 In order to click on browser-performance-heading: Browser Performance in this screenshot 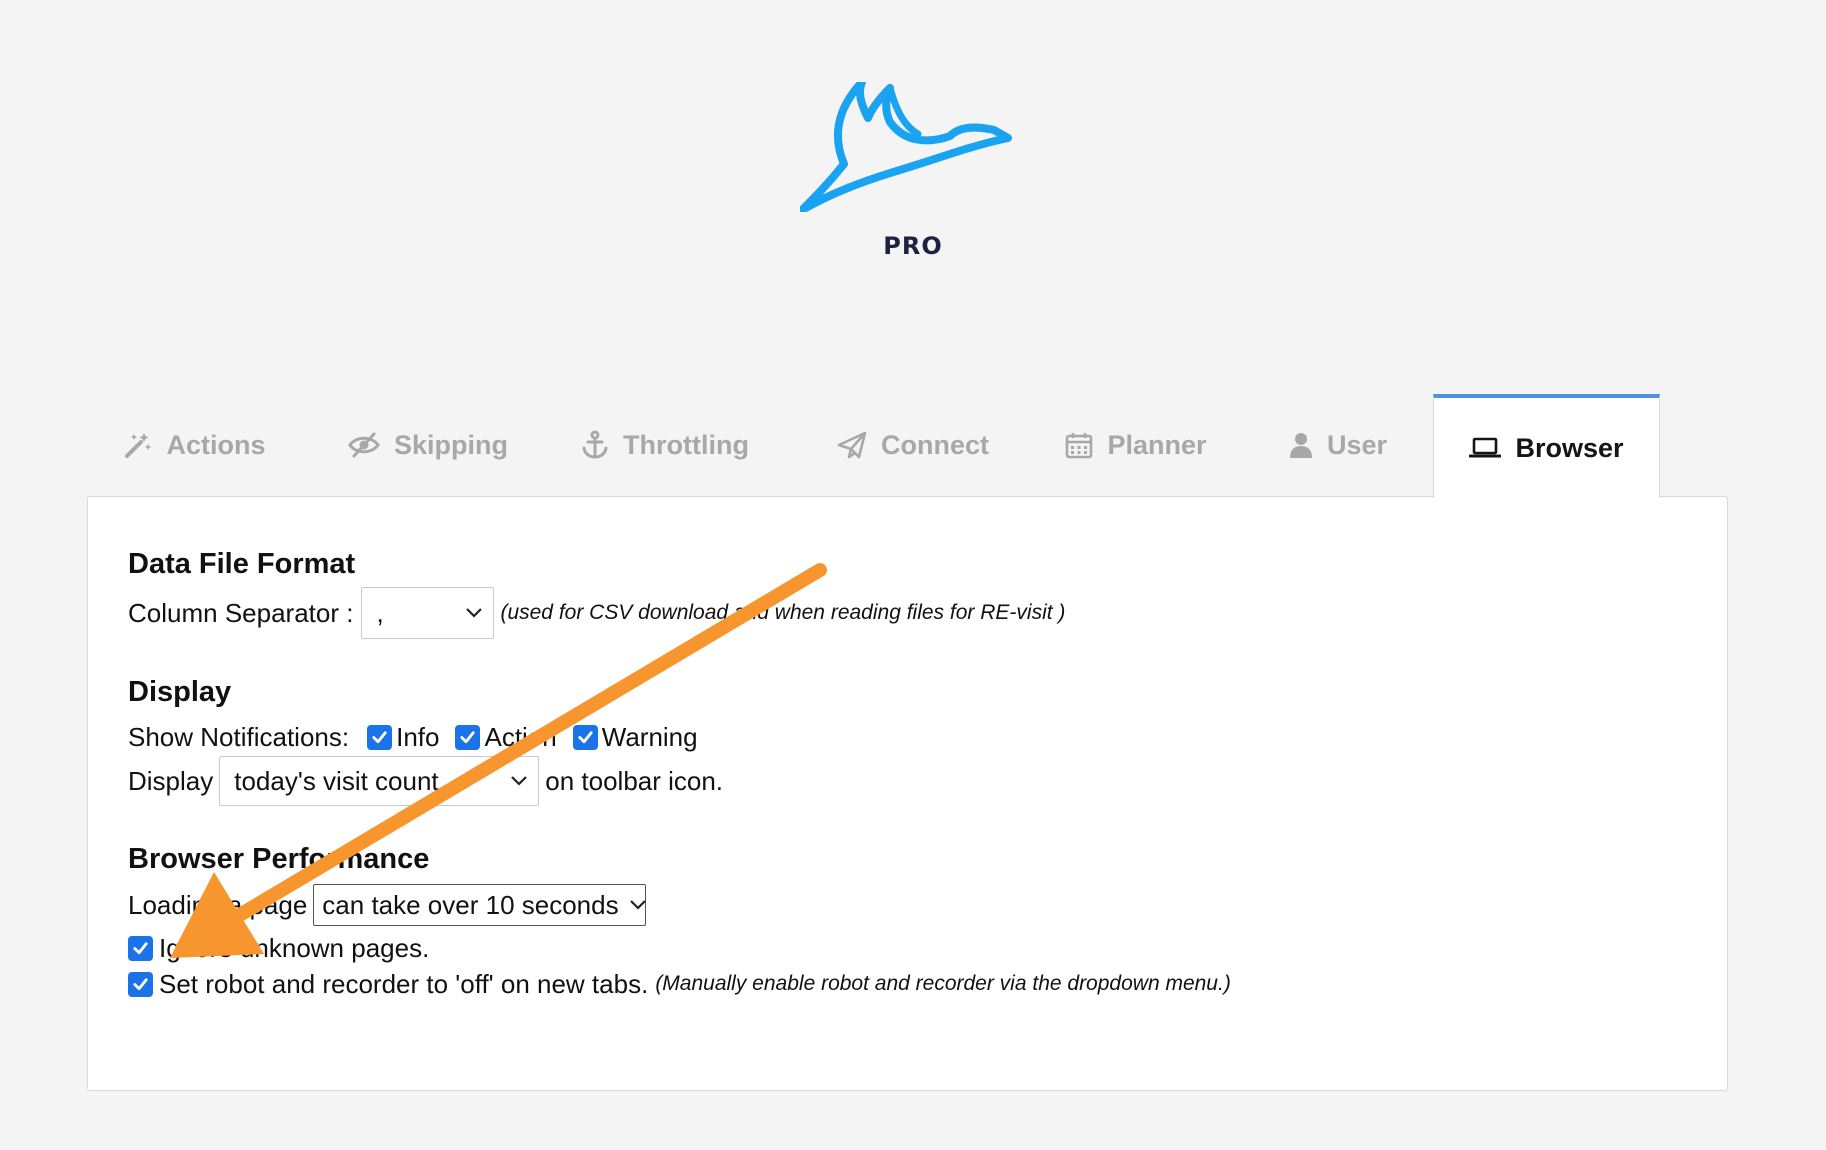, I will do `click(279, 859)`.